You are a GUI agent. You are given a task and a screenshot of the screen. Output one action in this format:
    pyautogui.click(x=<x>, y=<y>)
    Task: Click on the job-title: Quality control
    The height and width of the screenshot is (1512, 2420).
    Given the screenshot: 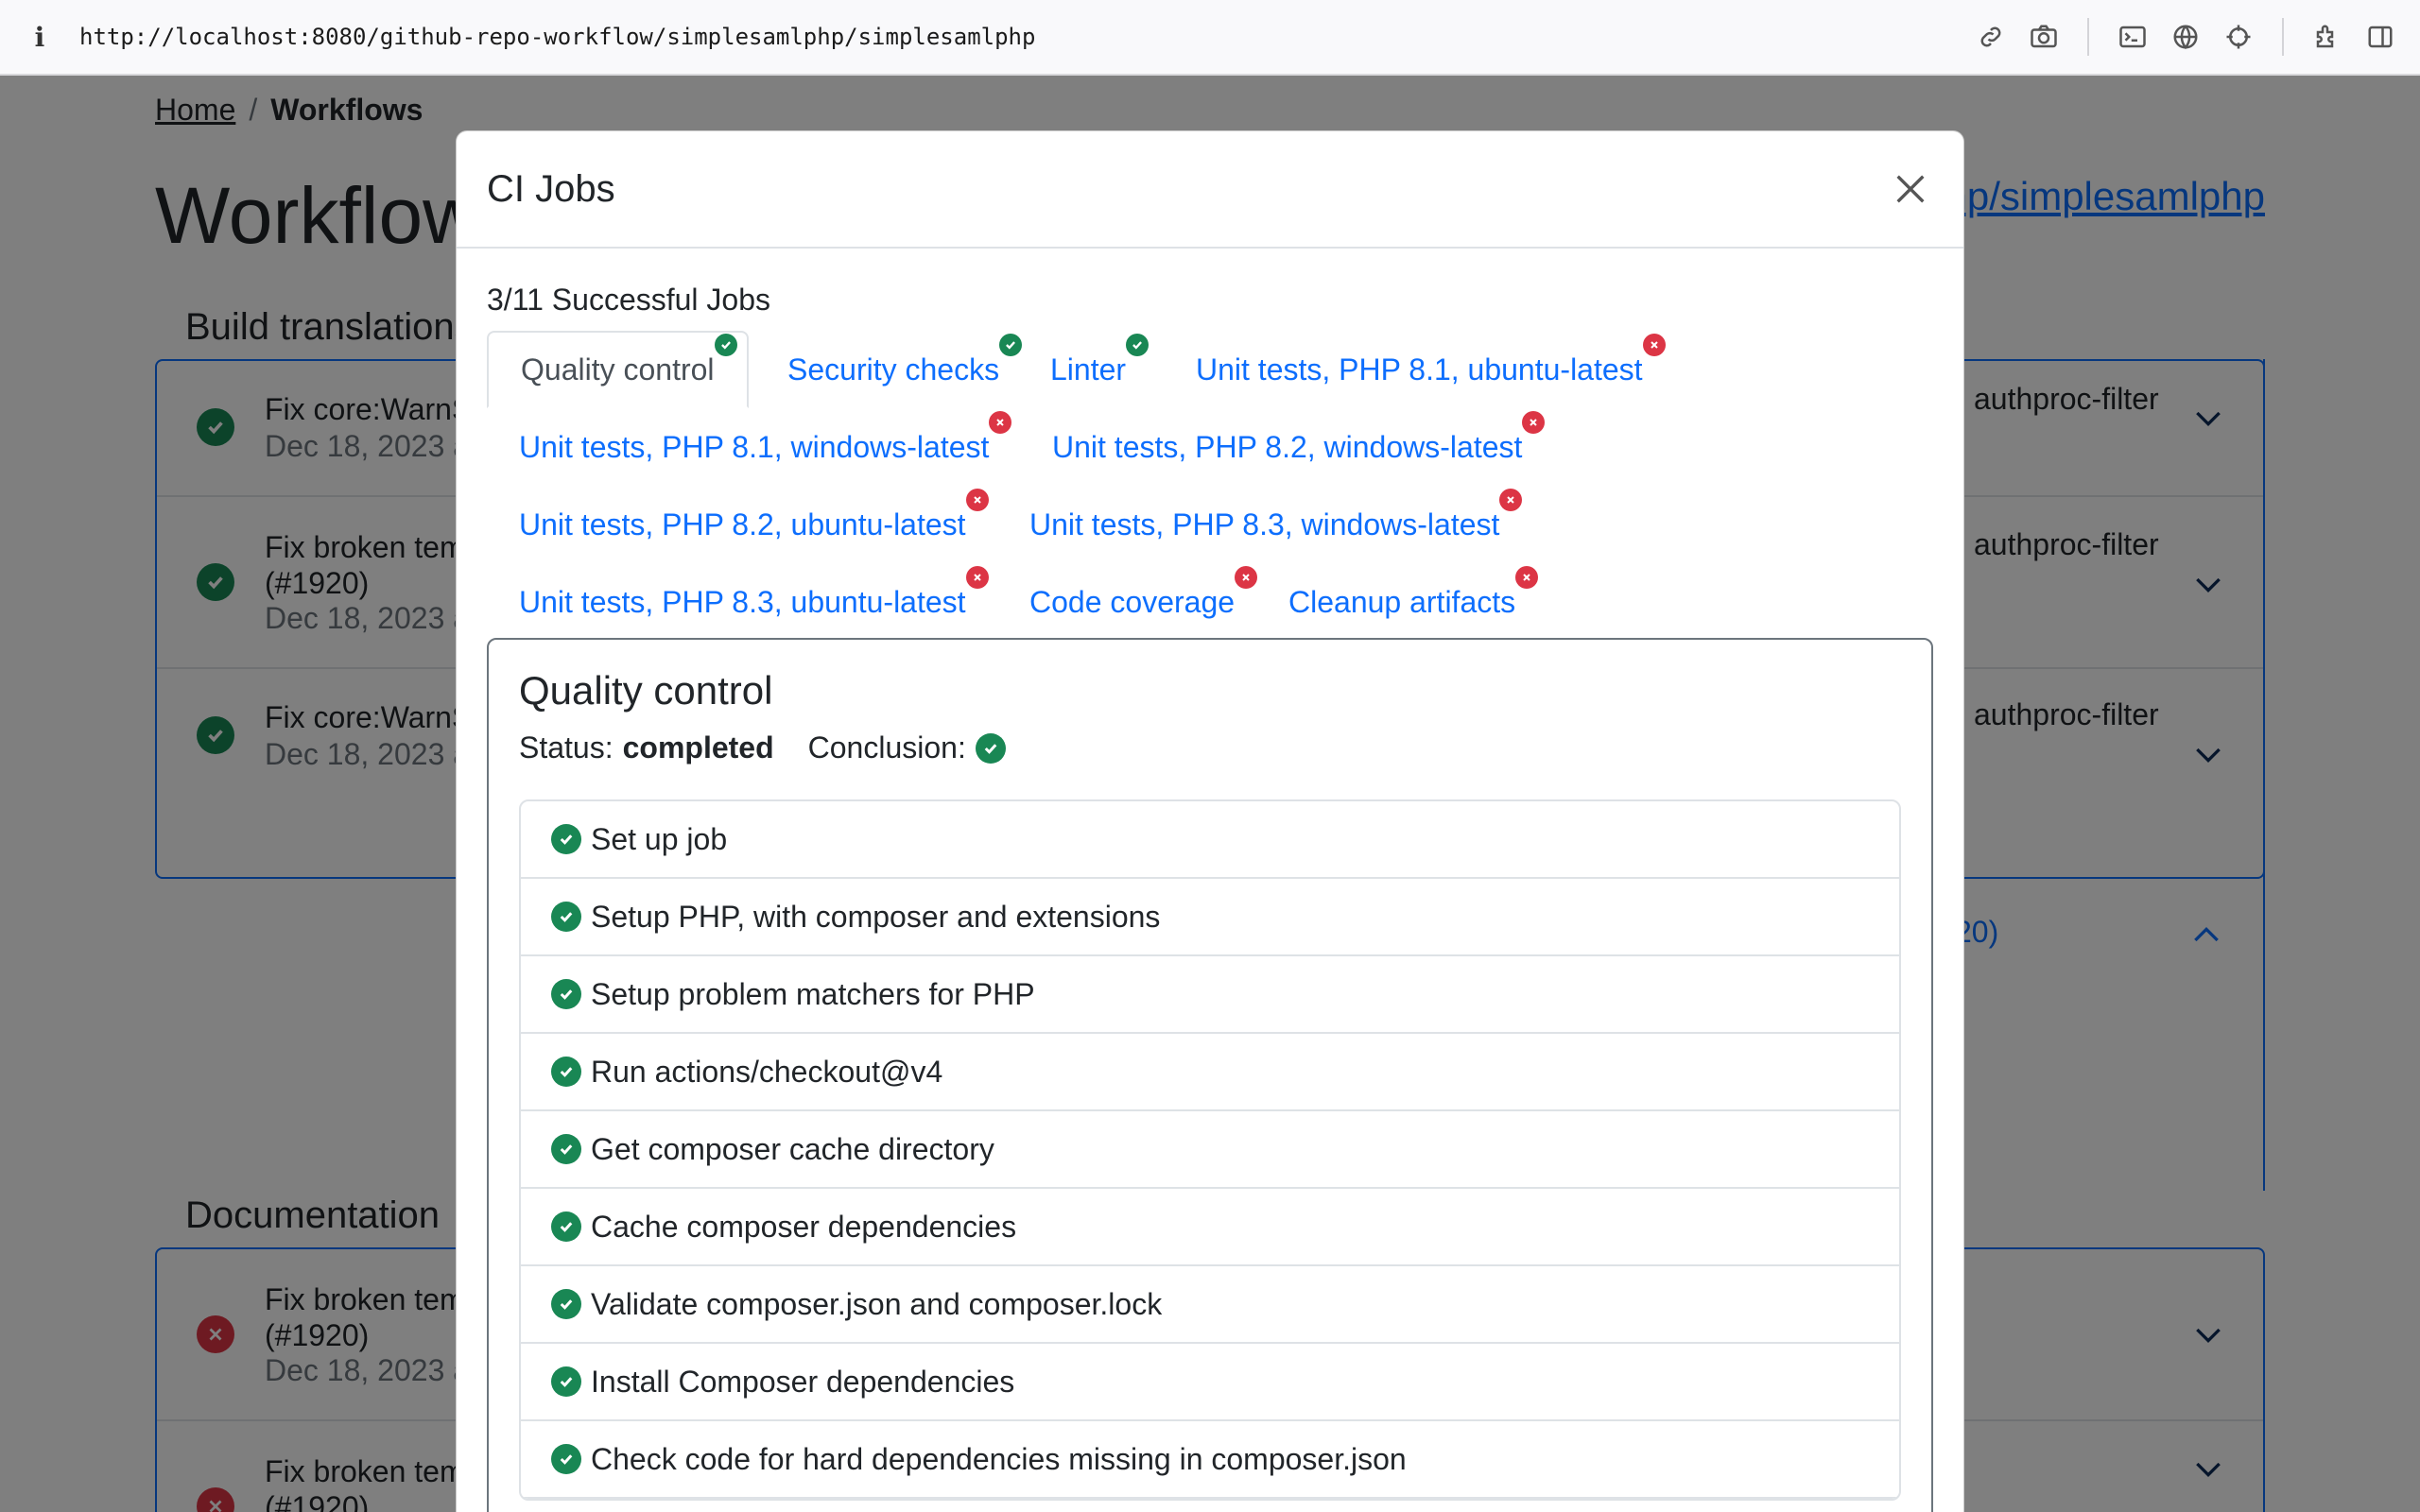 What is the action you would take?
    pyautogui.click(x=646, y=690)
    